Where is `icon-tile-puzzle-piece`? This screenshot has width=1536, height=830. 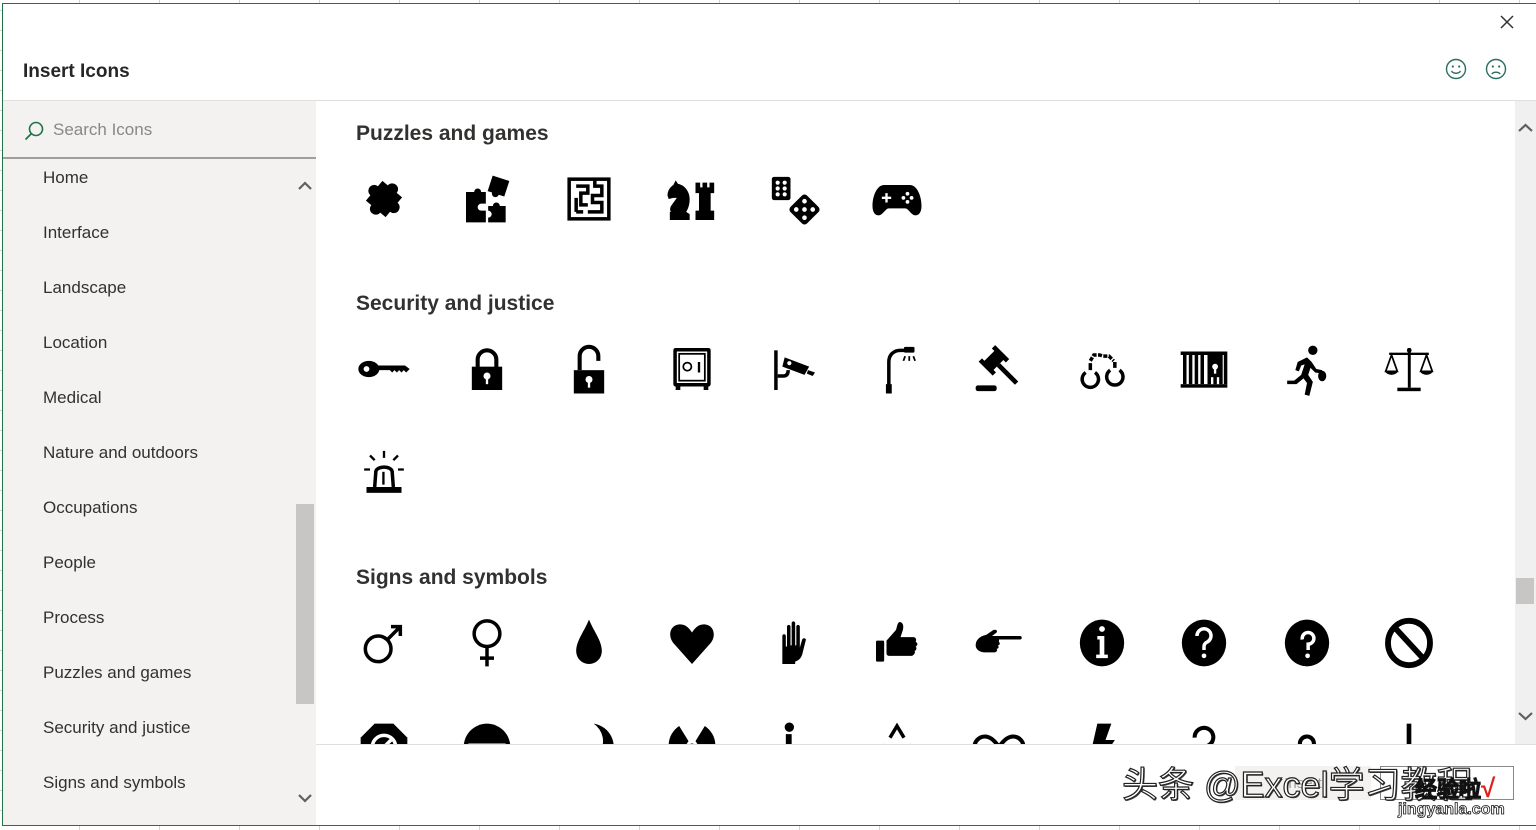 icon-tile-puzzle-piece is located at coordinates (384, 219).